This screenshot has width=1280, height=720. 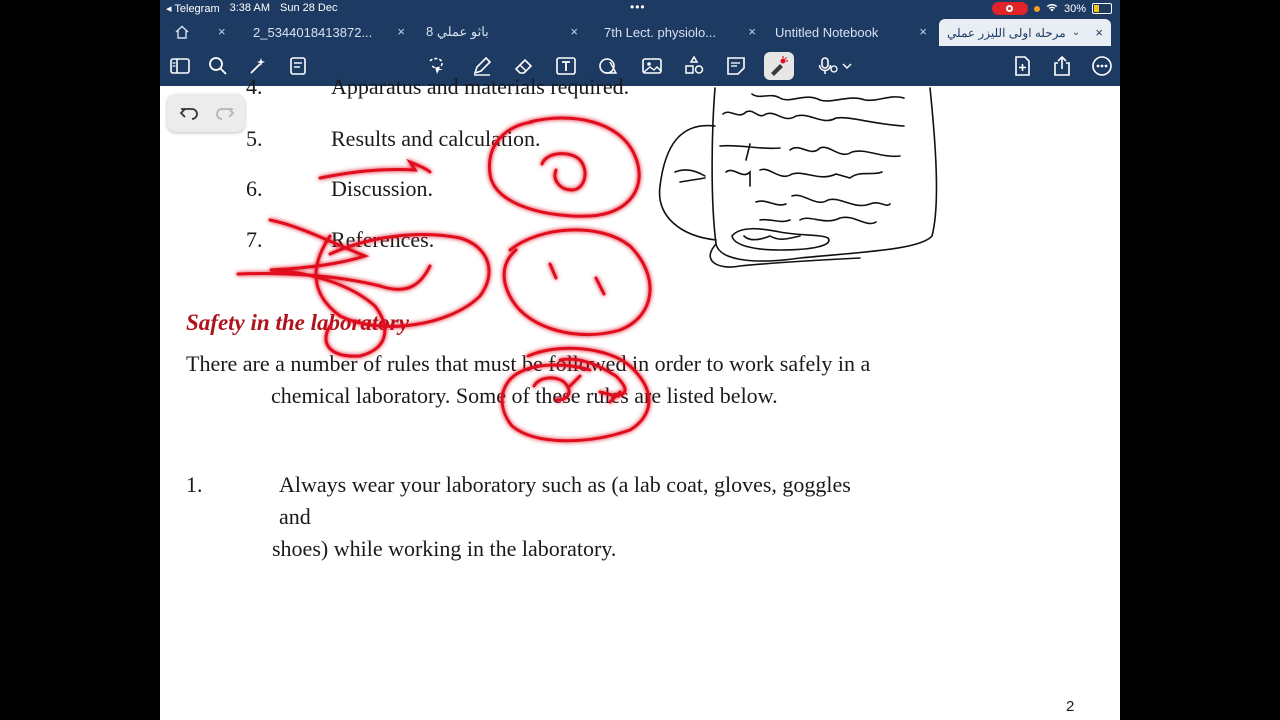 I want to click on microphone-icon, so click(x=828, y=66).